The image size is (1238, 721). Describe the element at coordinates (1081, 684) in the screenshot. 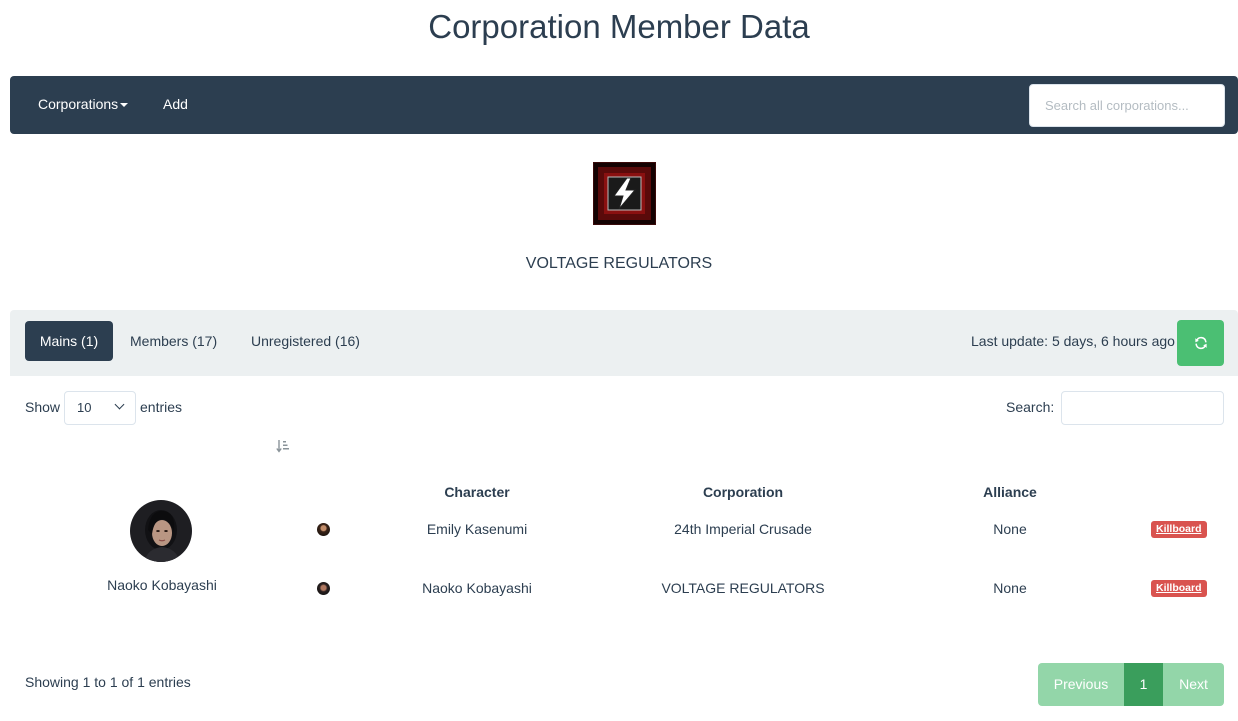

I see `previous-page-button: Previous` at that location.